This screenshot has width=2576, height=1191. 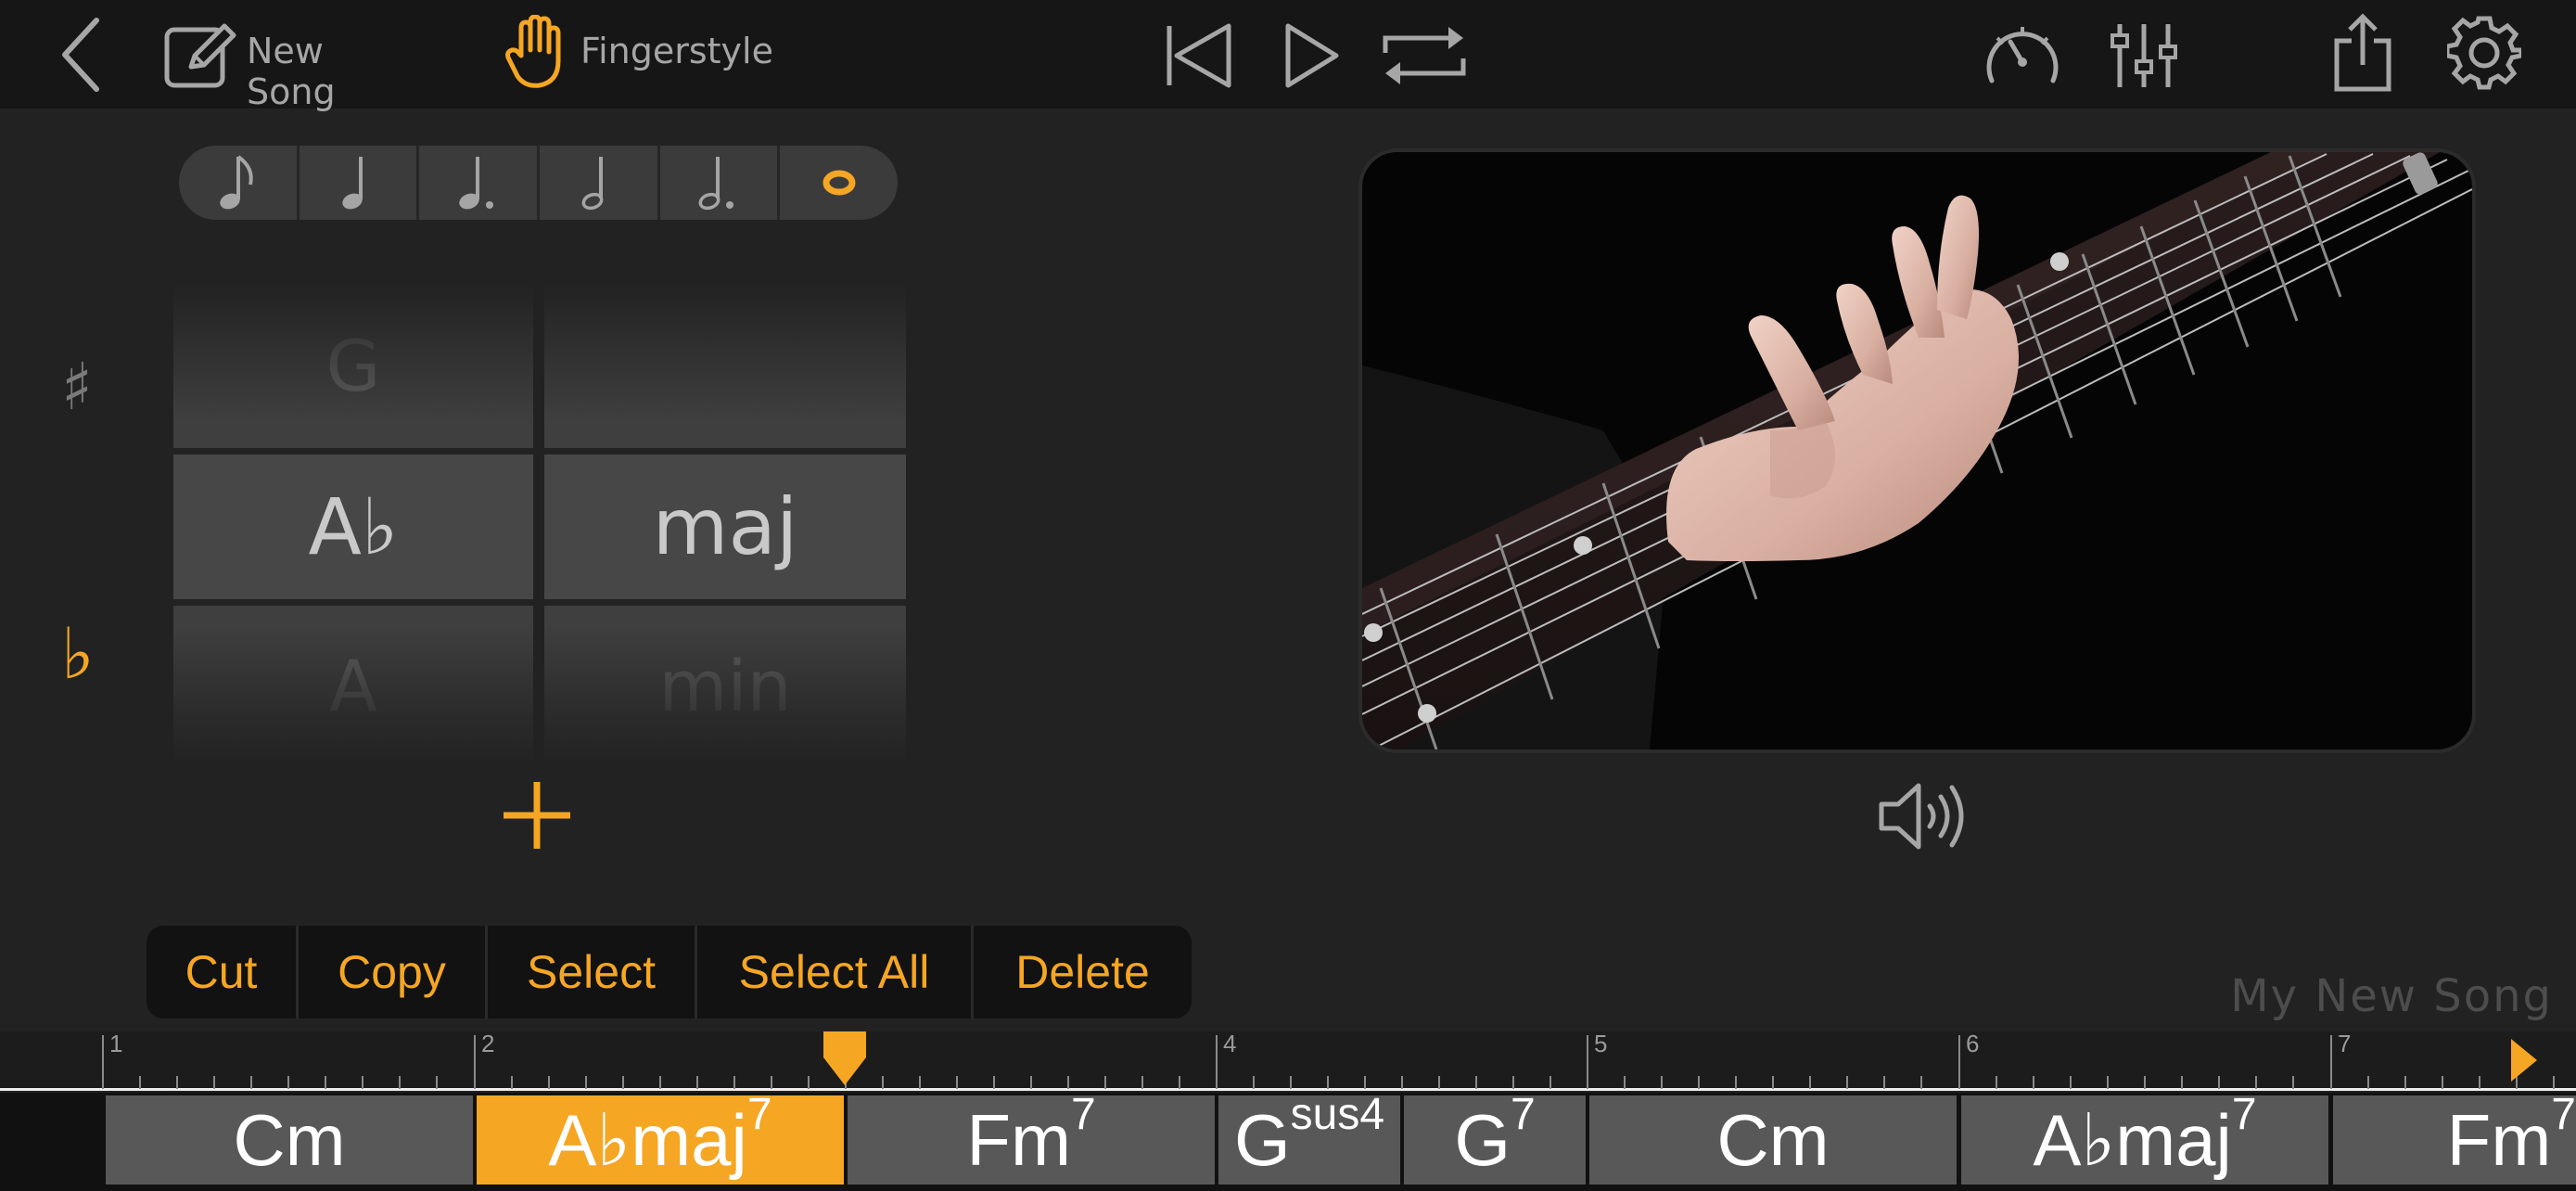 I want to click on chevron-left-icon, so click(x=80, y=55).